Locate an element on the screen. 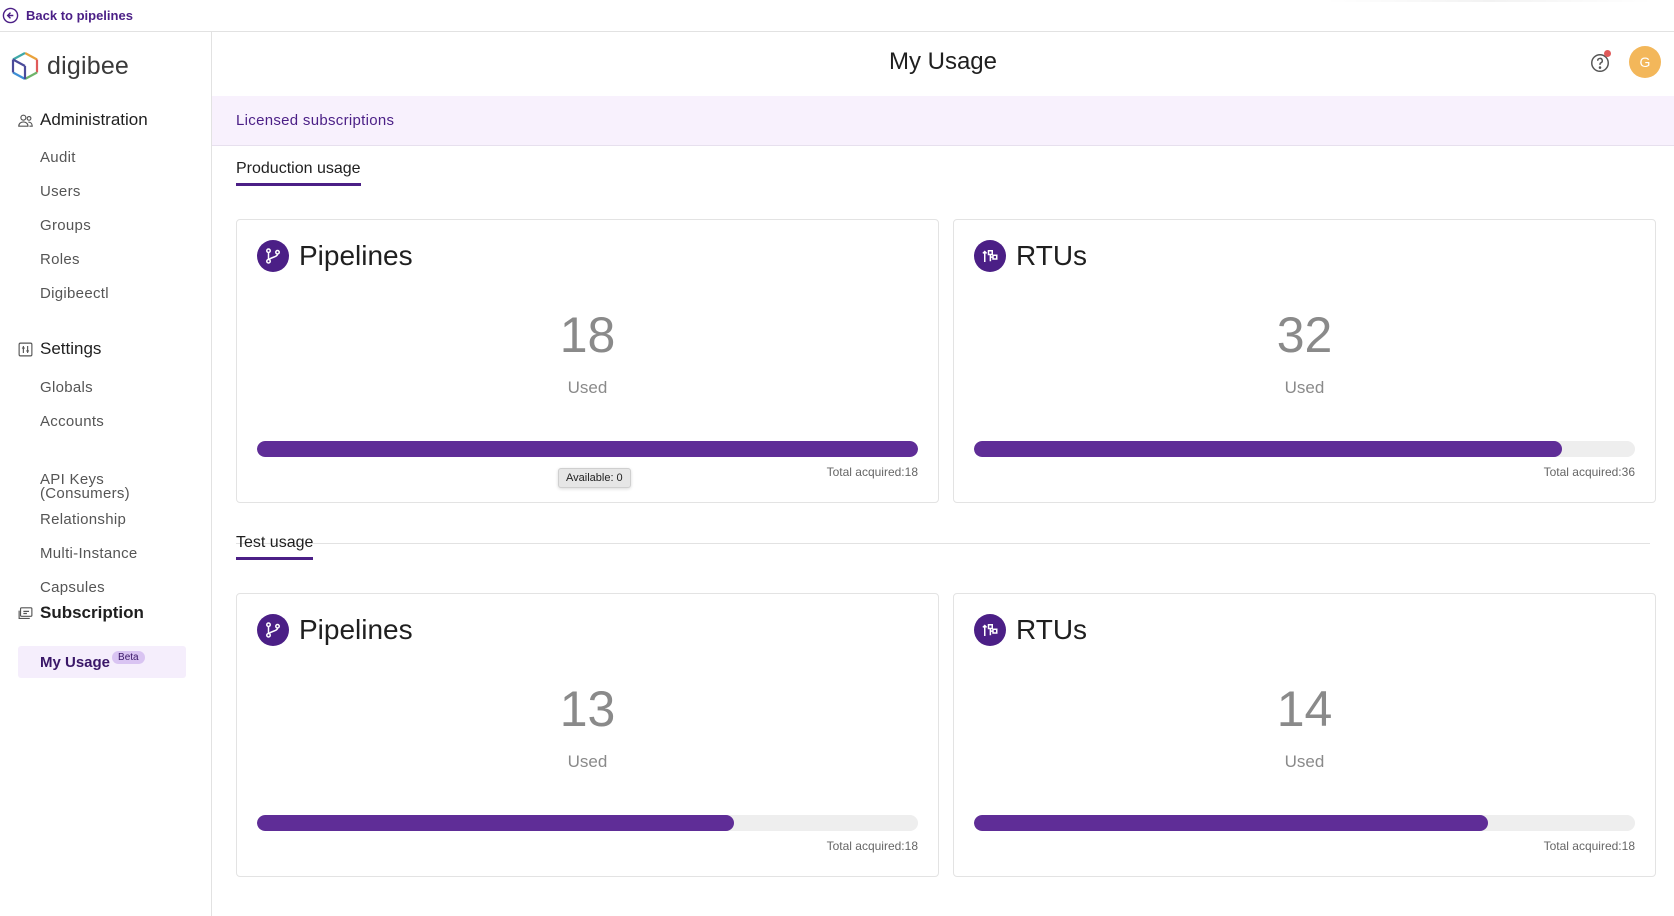 Image resolution: width=1674 pixels, height=916 pixels. available-tooltip: Available: 0 is located at coordinates (594, 478).